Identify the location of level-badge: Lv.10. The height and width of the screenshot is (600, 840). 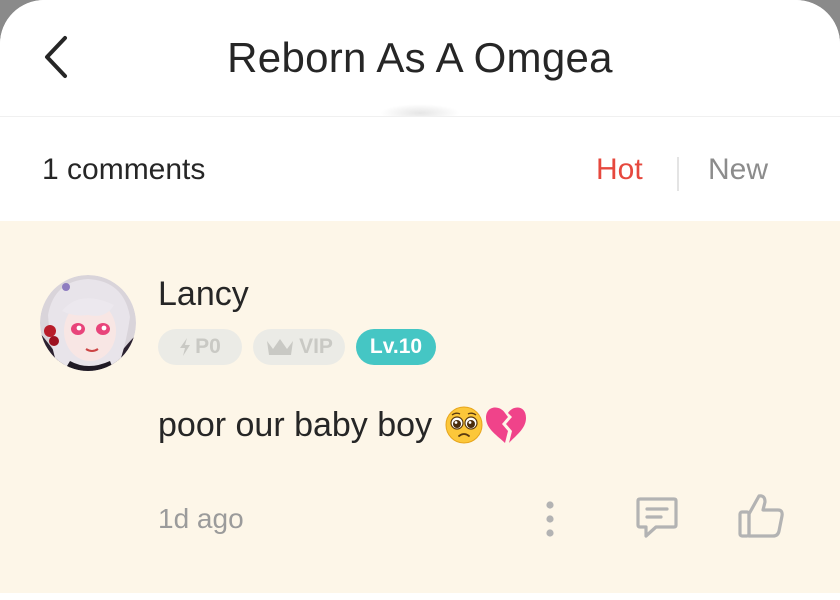
(396, 347).